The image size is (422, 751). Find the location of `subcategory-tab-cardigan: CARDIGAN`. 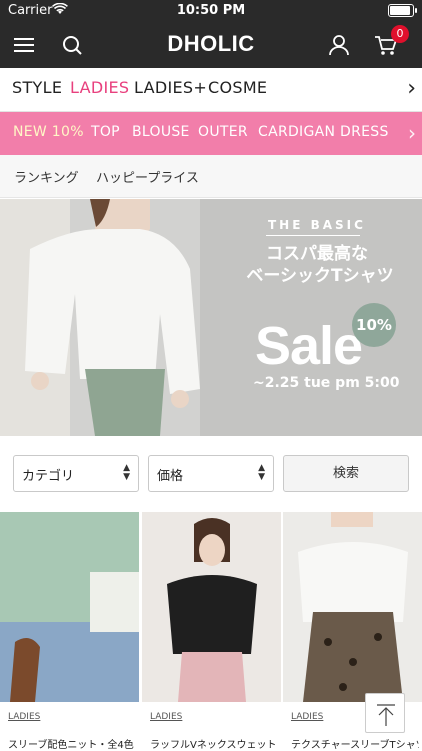

subcategory-tab-cardigan: CARDIGAN is located at coordinates (296, 132).